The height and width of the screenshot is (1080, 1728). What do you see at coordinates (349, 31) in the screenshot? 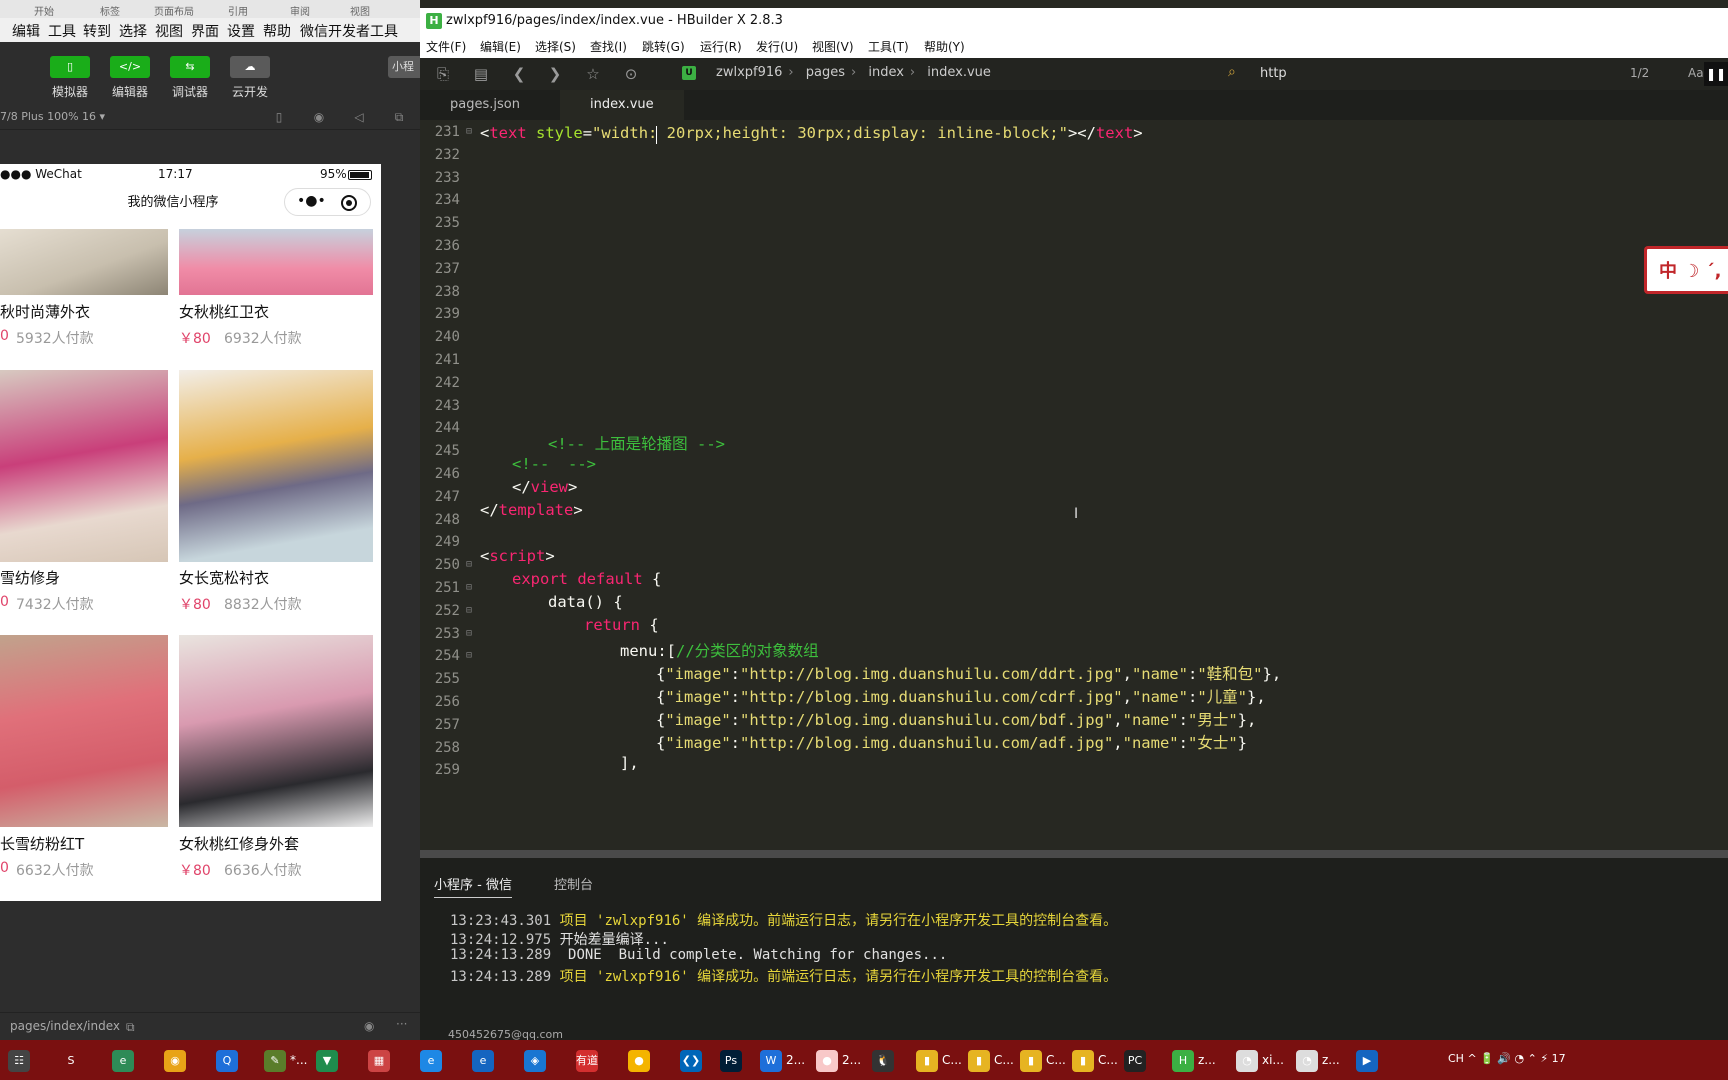
I see `menu-item-devtools: 微信开发者工具` at bounding box center [349, 31].